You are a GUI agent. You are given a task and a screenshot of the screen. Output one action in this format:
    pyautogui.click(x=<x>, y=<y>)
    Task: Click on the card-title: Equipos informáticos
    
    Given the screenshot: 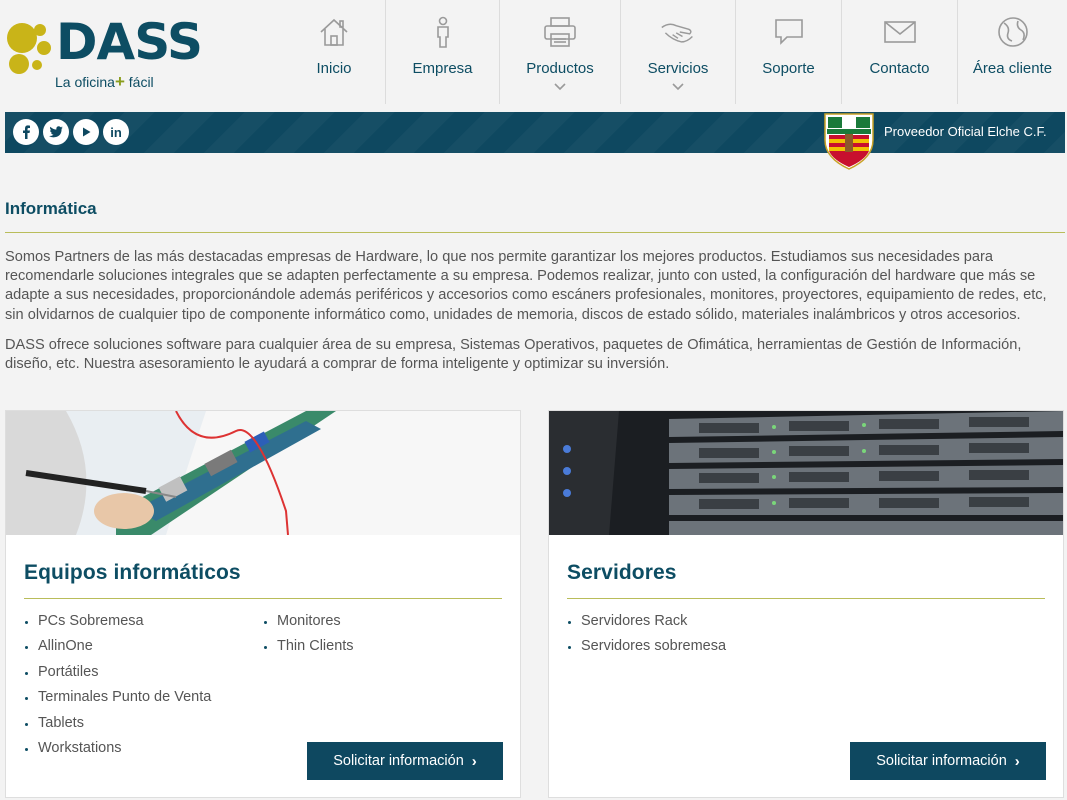 What is the action you would take?
    pyautogui.click(x=132, y=572)
    